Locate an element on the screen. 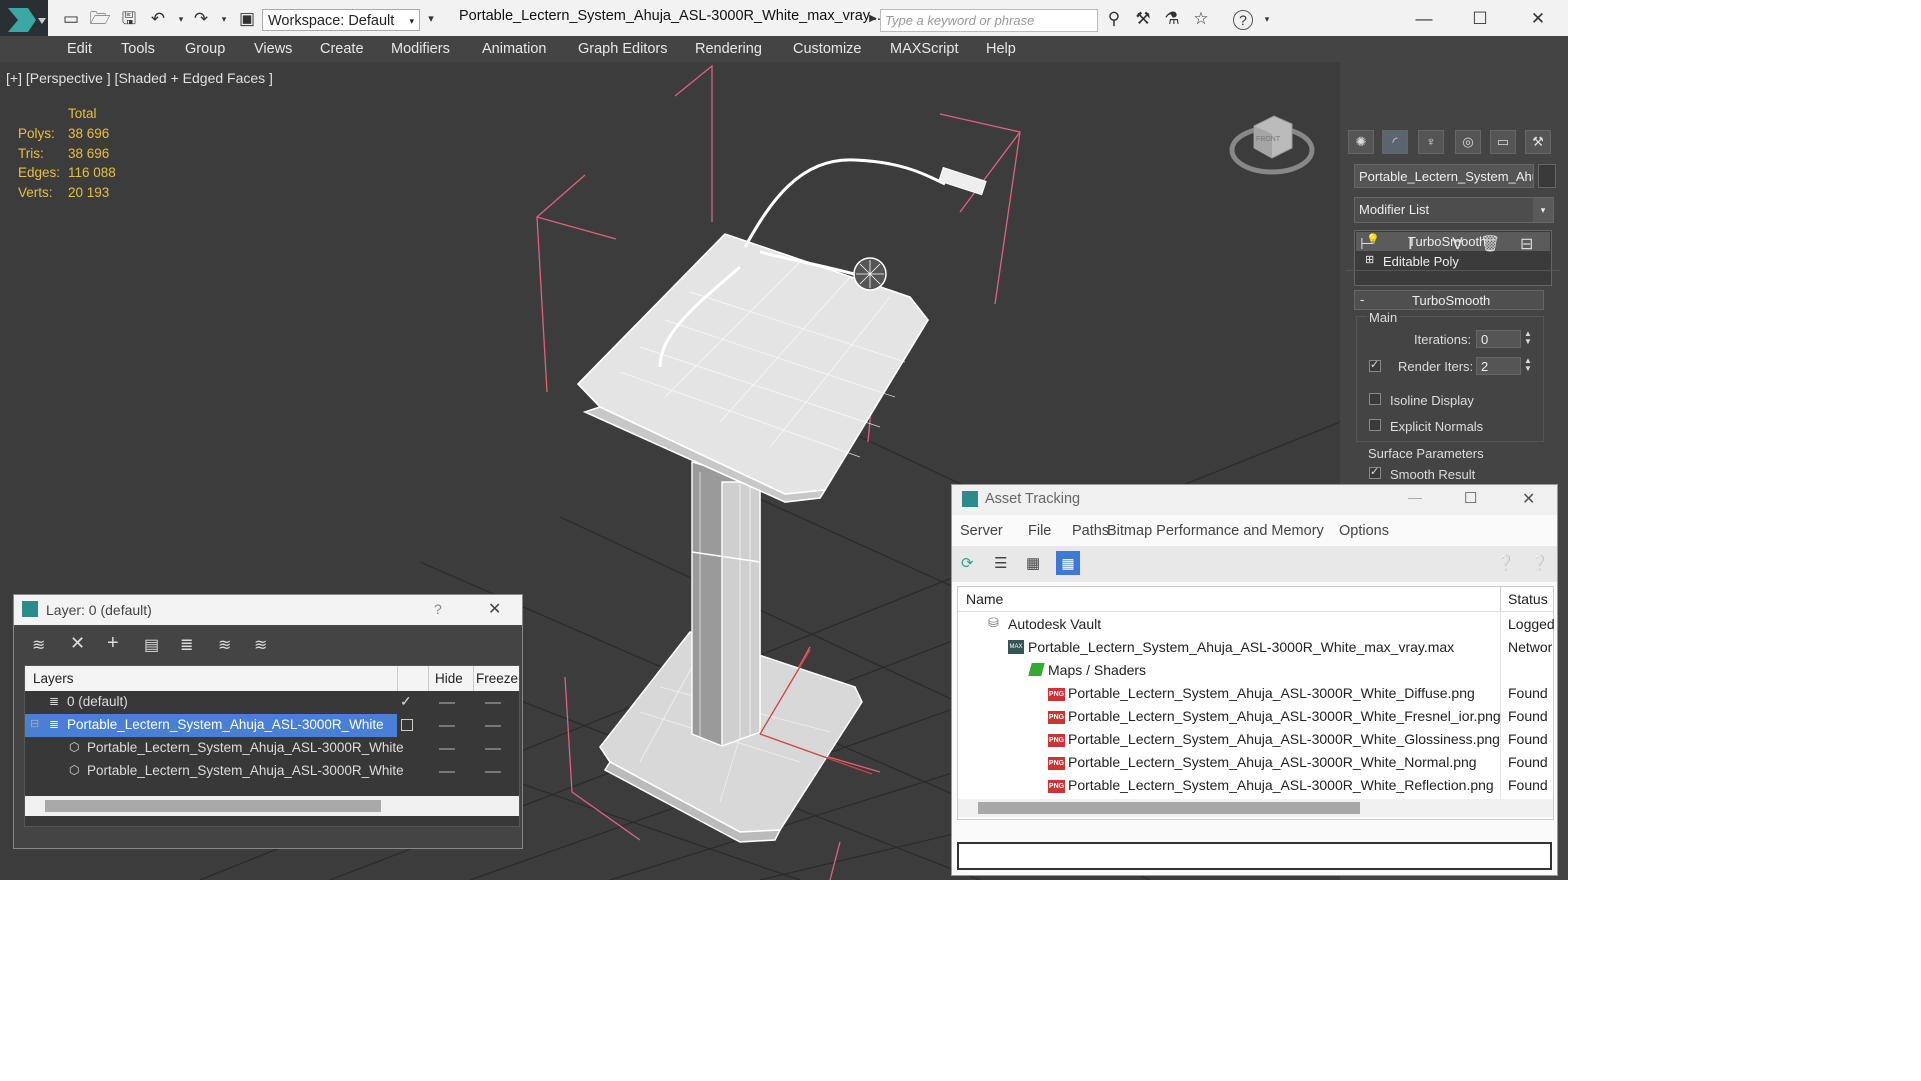 The height and width of the screenshot is (1081, 1921). col-freeze: Freeze is located at coordinates (497, 678).